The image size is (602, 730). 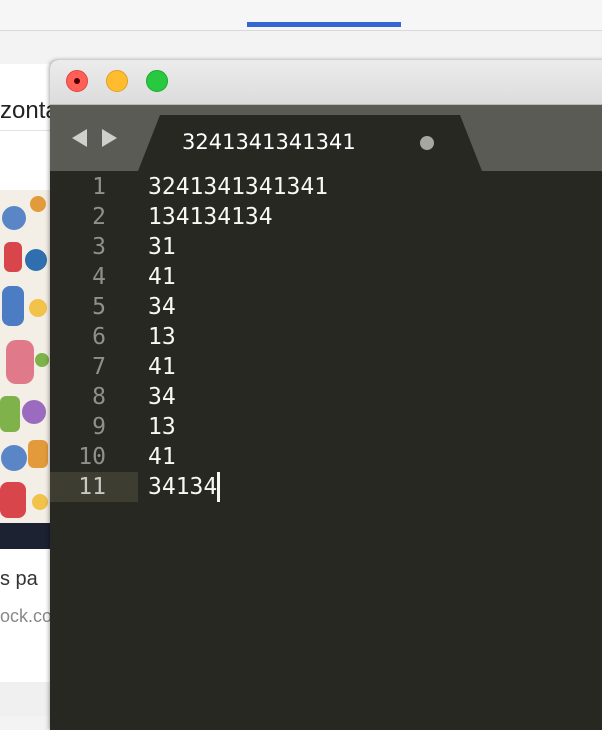 I want to click on editor-tab-bar: 3241341341341, so click(x=326, y=138).